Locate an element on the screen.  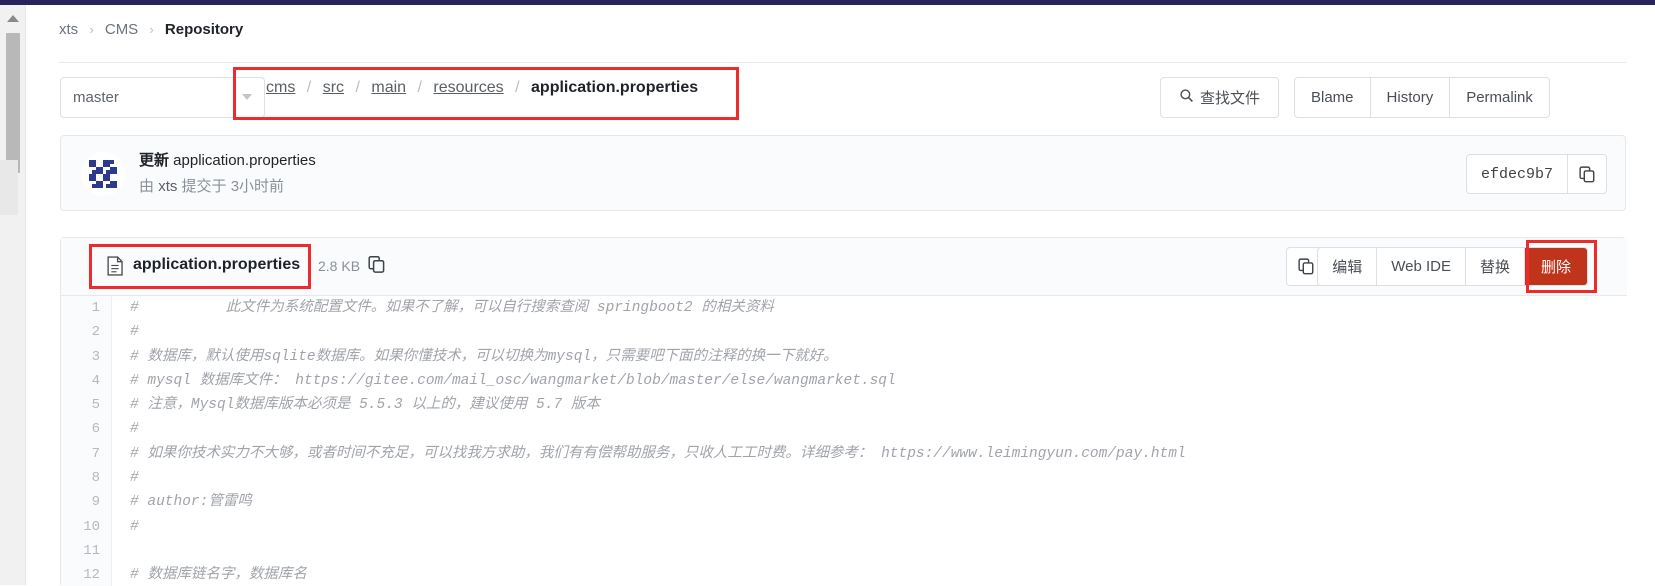
code-line-number: 3 is located at coordinates (95, 356).